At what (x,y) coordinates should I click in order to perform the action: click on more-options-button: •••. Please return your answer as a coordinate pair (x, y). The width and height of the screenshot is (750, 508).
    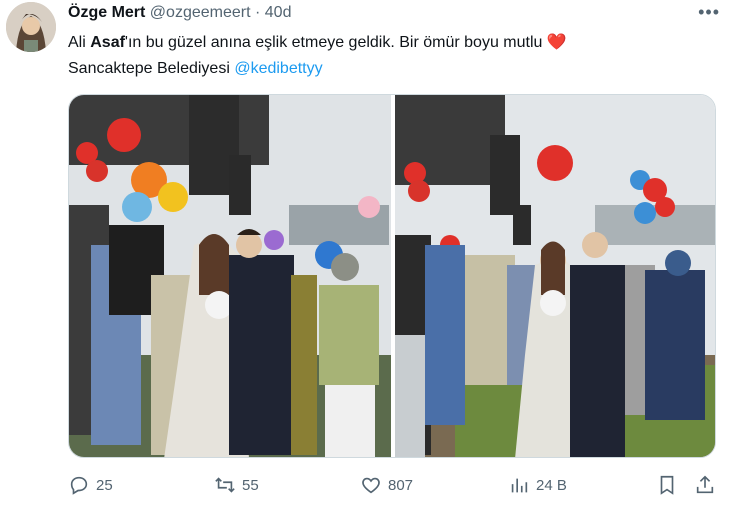
    Looking at the image, I should click on (709, 12).